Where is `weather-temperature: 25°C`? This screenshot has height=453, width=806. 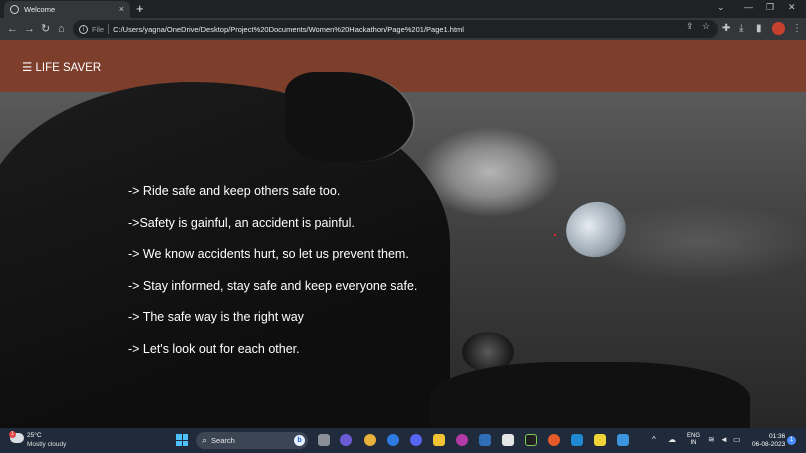 weather-temperature: 25°C is located at coordinates (34, 435).